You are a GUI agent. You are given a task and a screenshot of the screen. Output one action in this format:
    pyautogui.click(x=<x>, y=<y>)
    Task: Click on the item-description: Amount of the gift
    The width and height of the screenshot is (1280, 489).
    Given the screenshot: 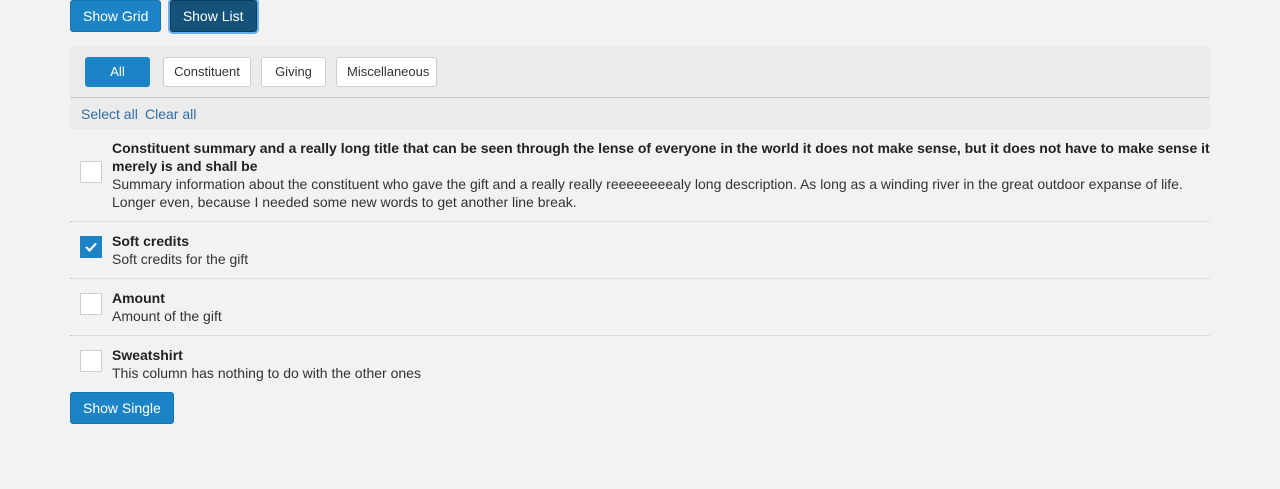 What is the action you would take?
    pyautogui.click(x=167, y=316)
    